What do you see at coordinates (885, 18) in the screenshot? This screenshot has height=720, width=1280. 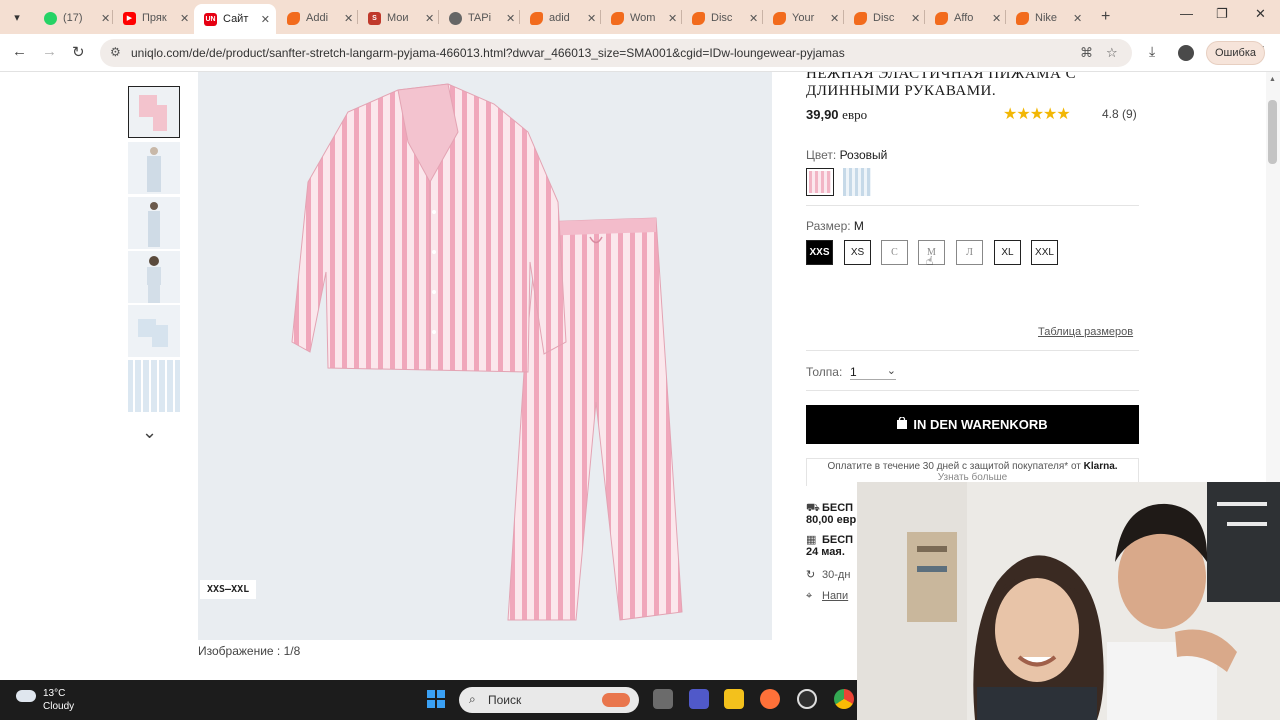 I see `tab-discover-2: Disc ✕` at bounding box center [885, 18].